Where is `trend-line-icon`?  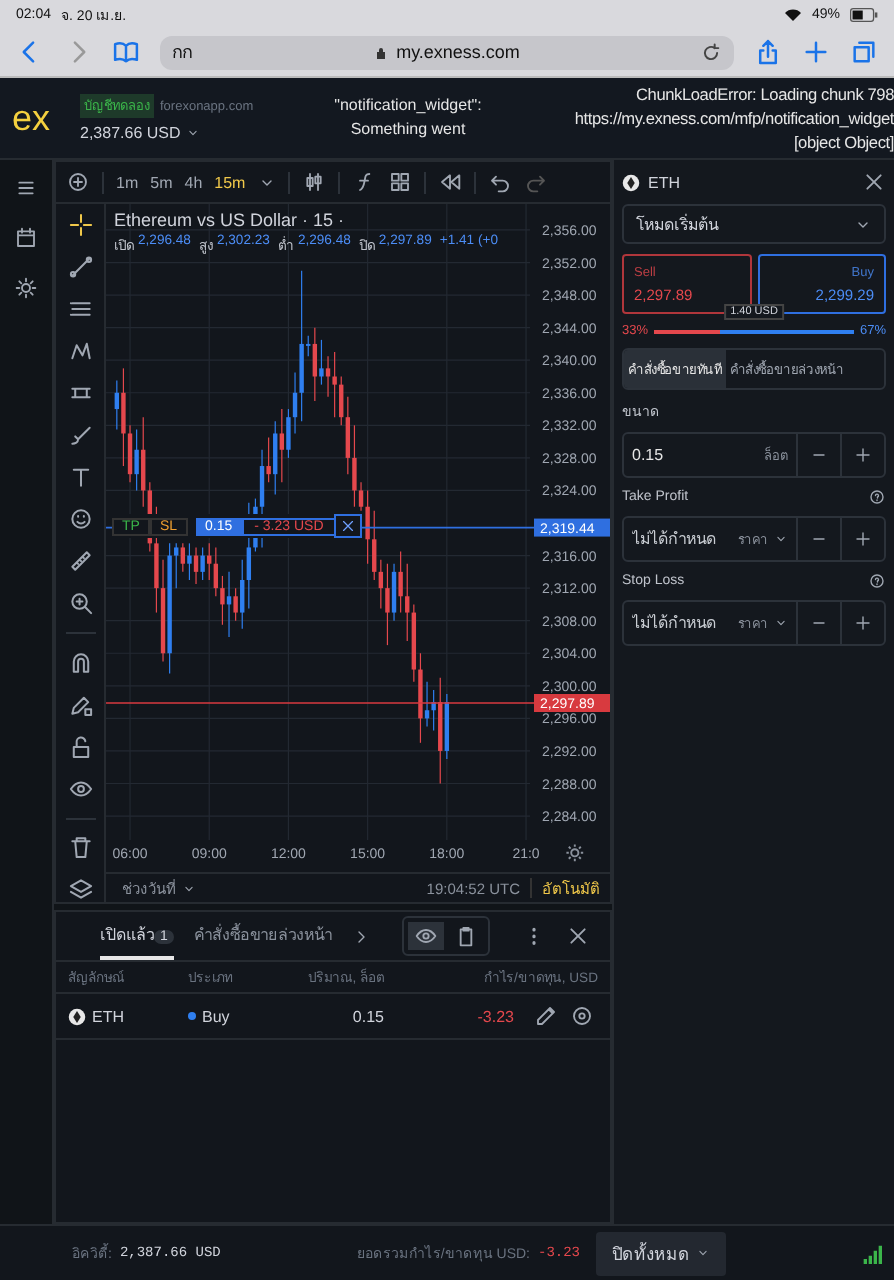
trend-line-icon is located at coordinates (80, 267).